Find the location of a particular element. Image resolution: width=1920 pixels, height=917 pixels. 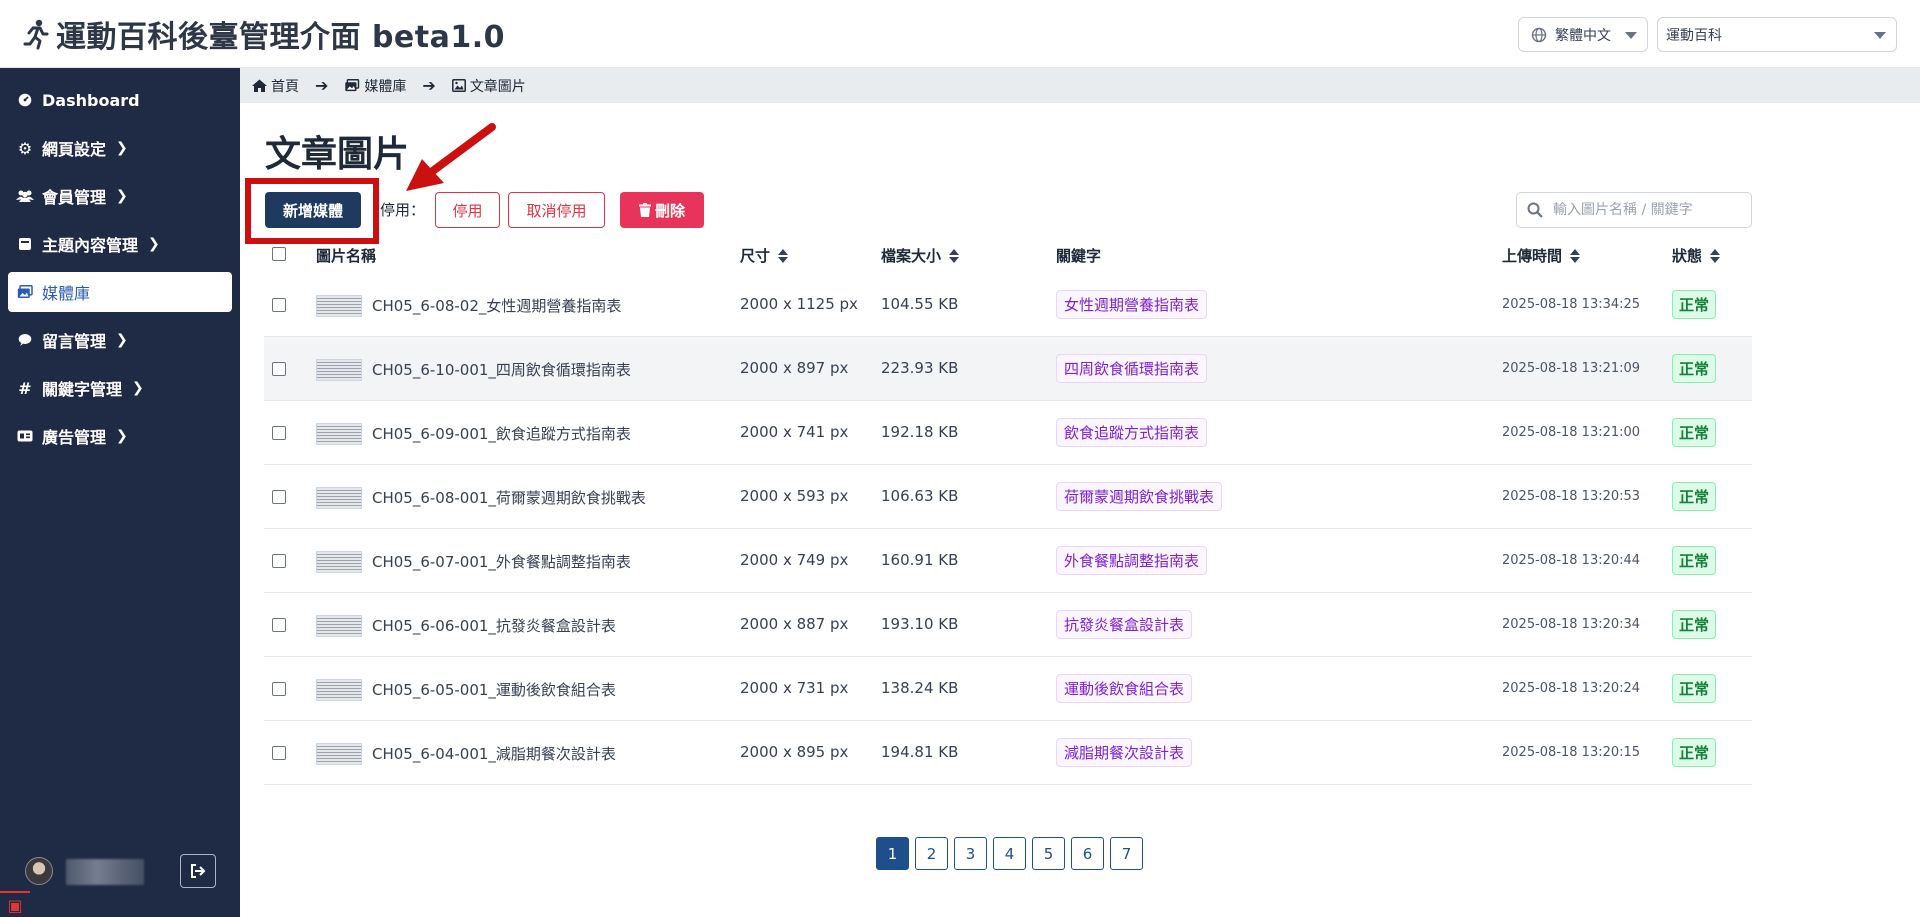

column-label: 尺寸 is located at coordinates (755, 256).